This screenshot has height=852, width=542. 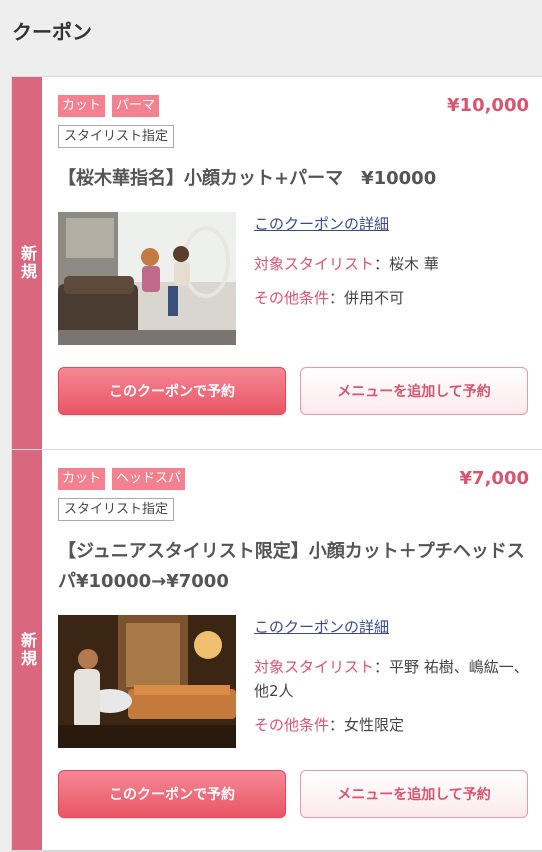 I want to click on tag-head-spa: ヘッドスパ, so click(x=149, y=479).